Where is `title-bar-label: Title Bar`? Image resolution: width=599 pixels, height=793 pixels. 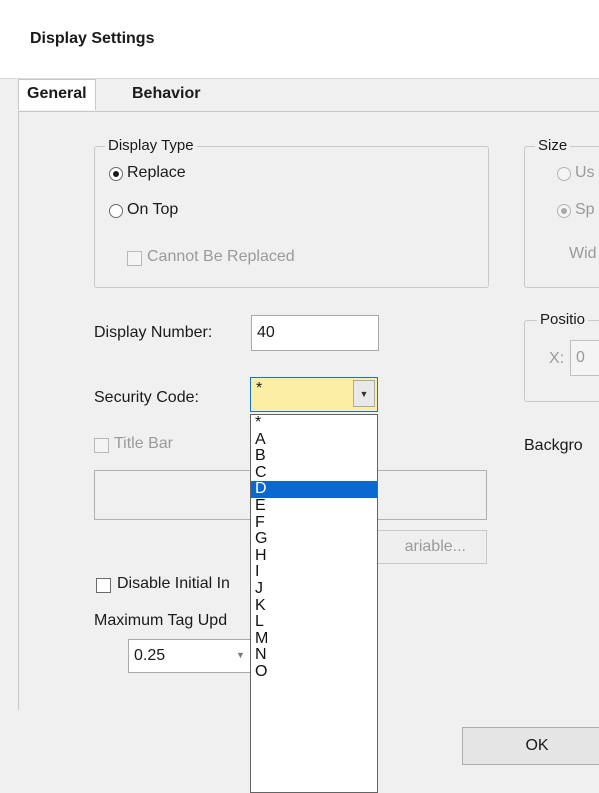
title-bar-label: Title Bar is located at coordinates (143, 443).